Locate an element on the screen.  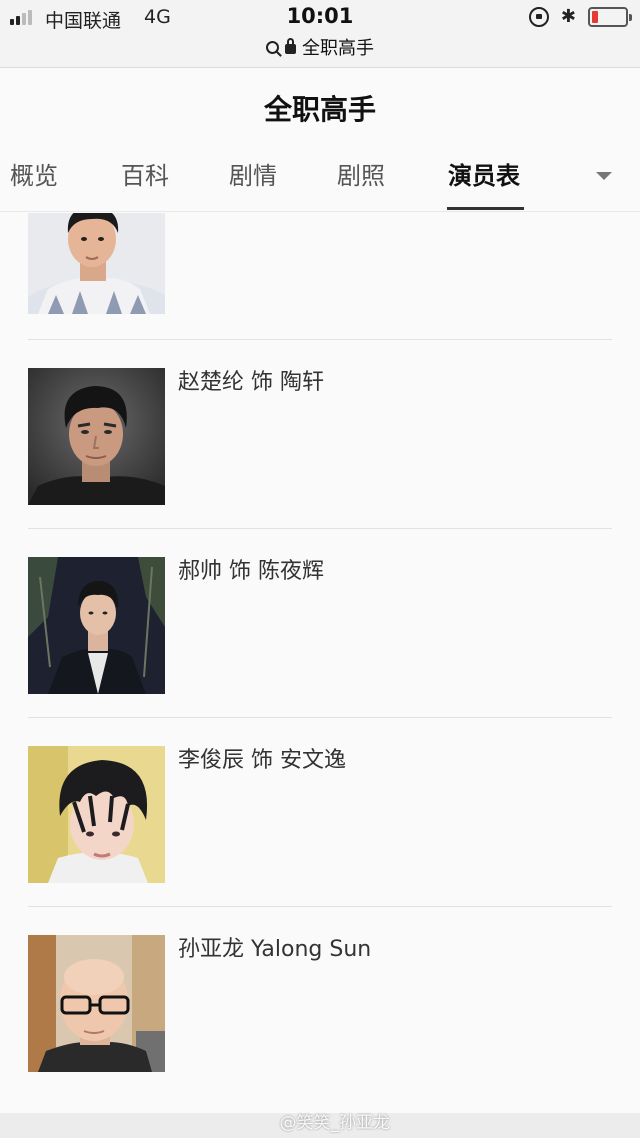
tab-bar: 概览 百科 剧情 剧照 演员表 is located at coordinates (320, 186).